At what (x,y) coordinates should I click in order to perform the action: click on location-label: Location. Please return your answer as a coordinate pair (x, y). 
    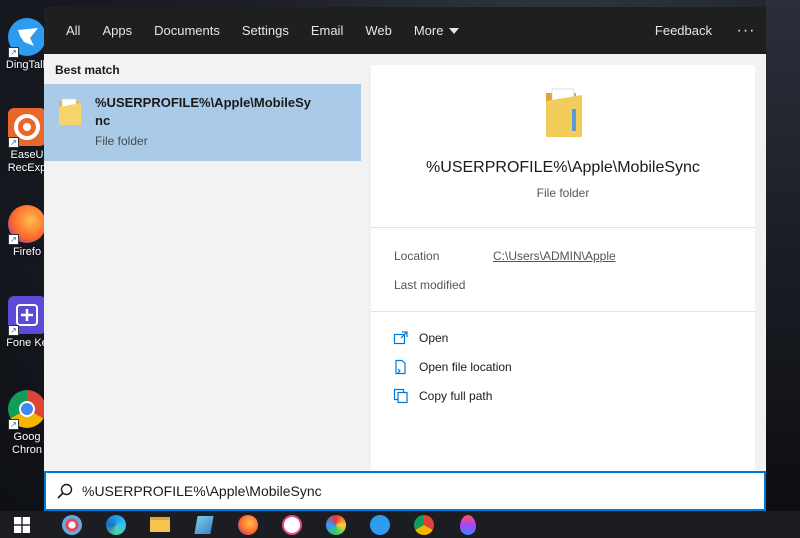
    Looking at the image, I should click on (417, 256).